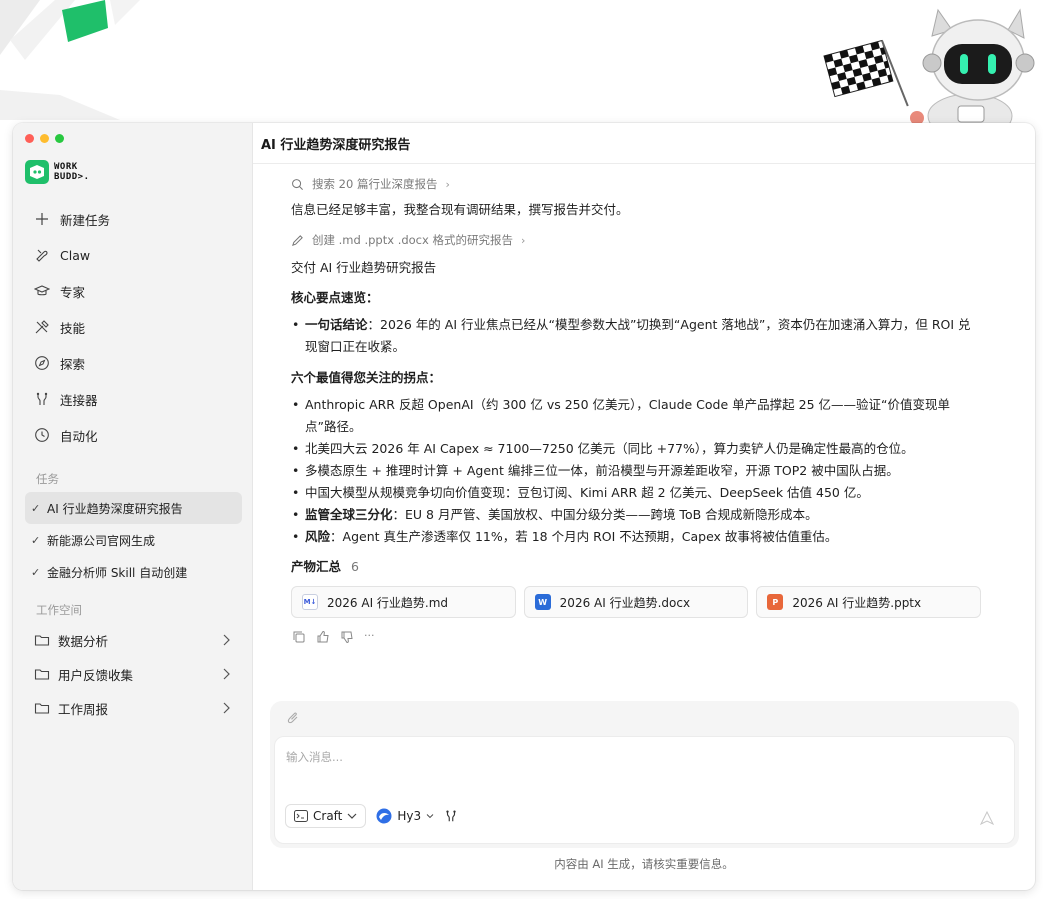 Image resolution: width=1043 pixels, height=899 pixels. I want to click on sidebar-item-label: 探索, so click(73, 364).